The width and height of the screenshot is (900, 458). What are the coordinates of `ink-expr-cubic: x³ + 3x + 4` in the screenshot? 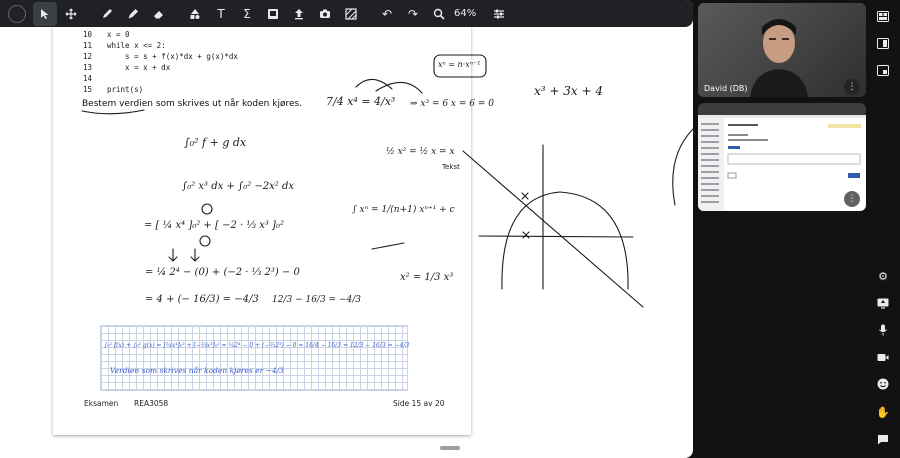 It's located at (568, 91).